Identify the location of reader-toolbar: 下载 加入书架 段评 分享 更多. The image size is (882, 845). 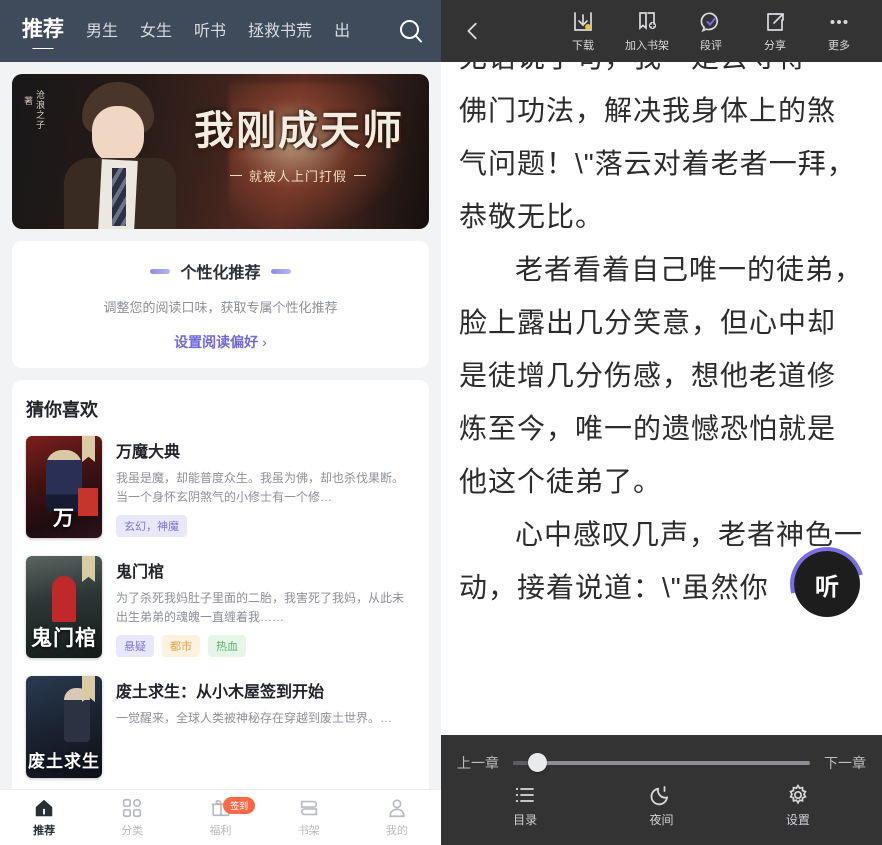
(661, 31).